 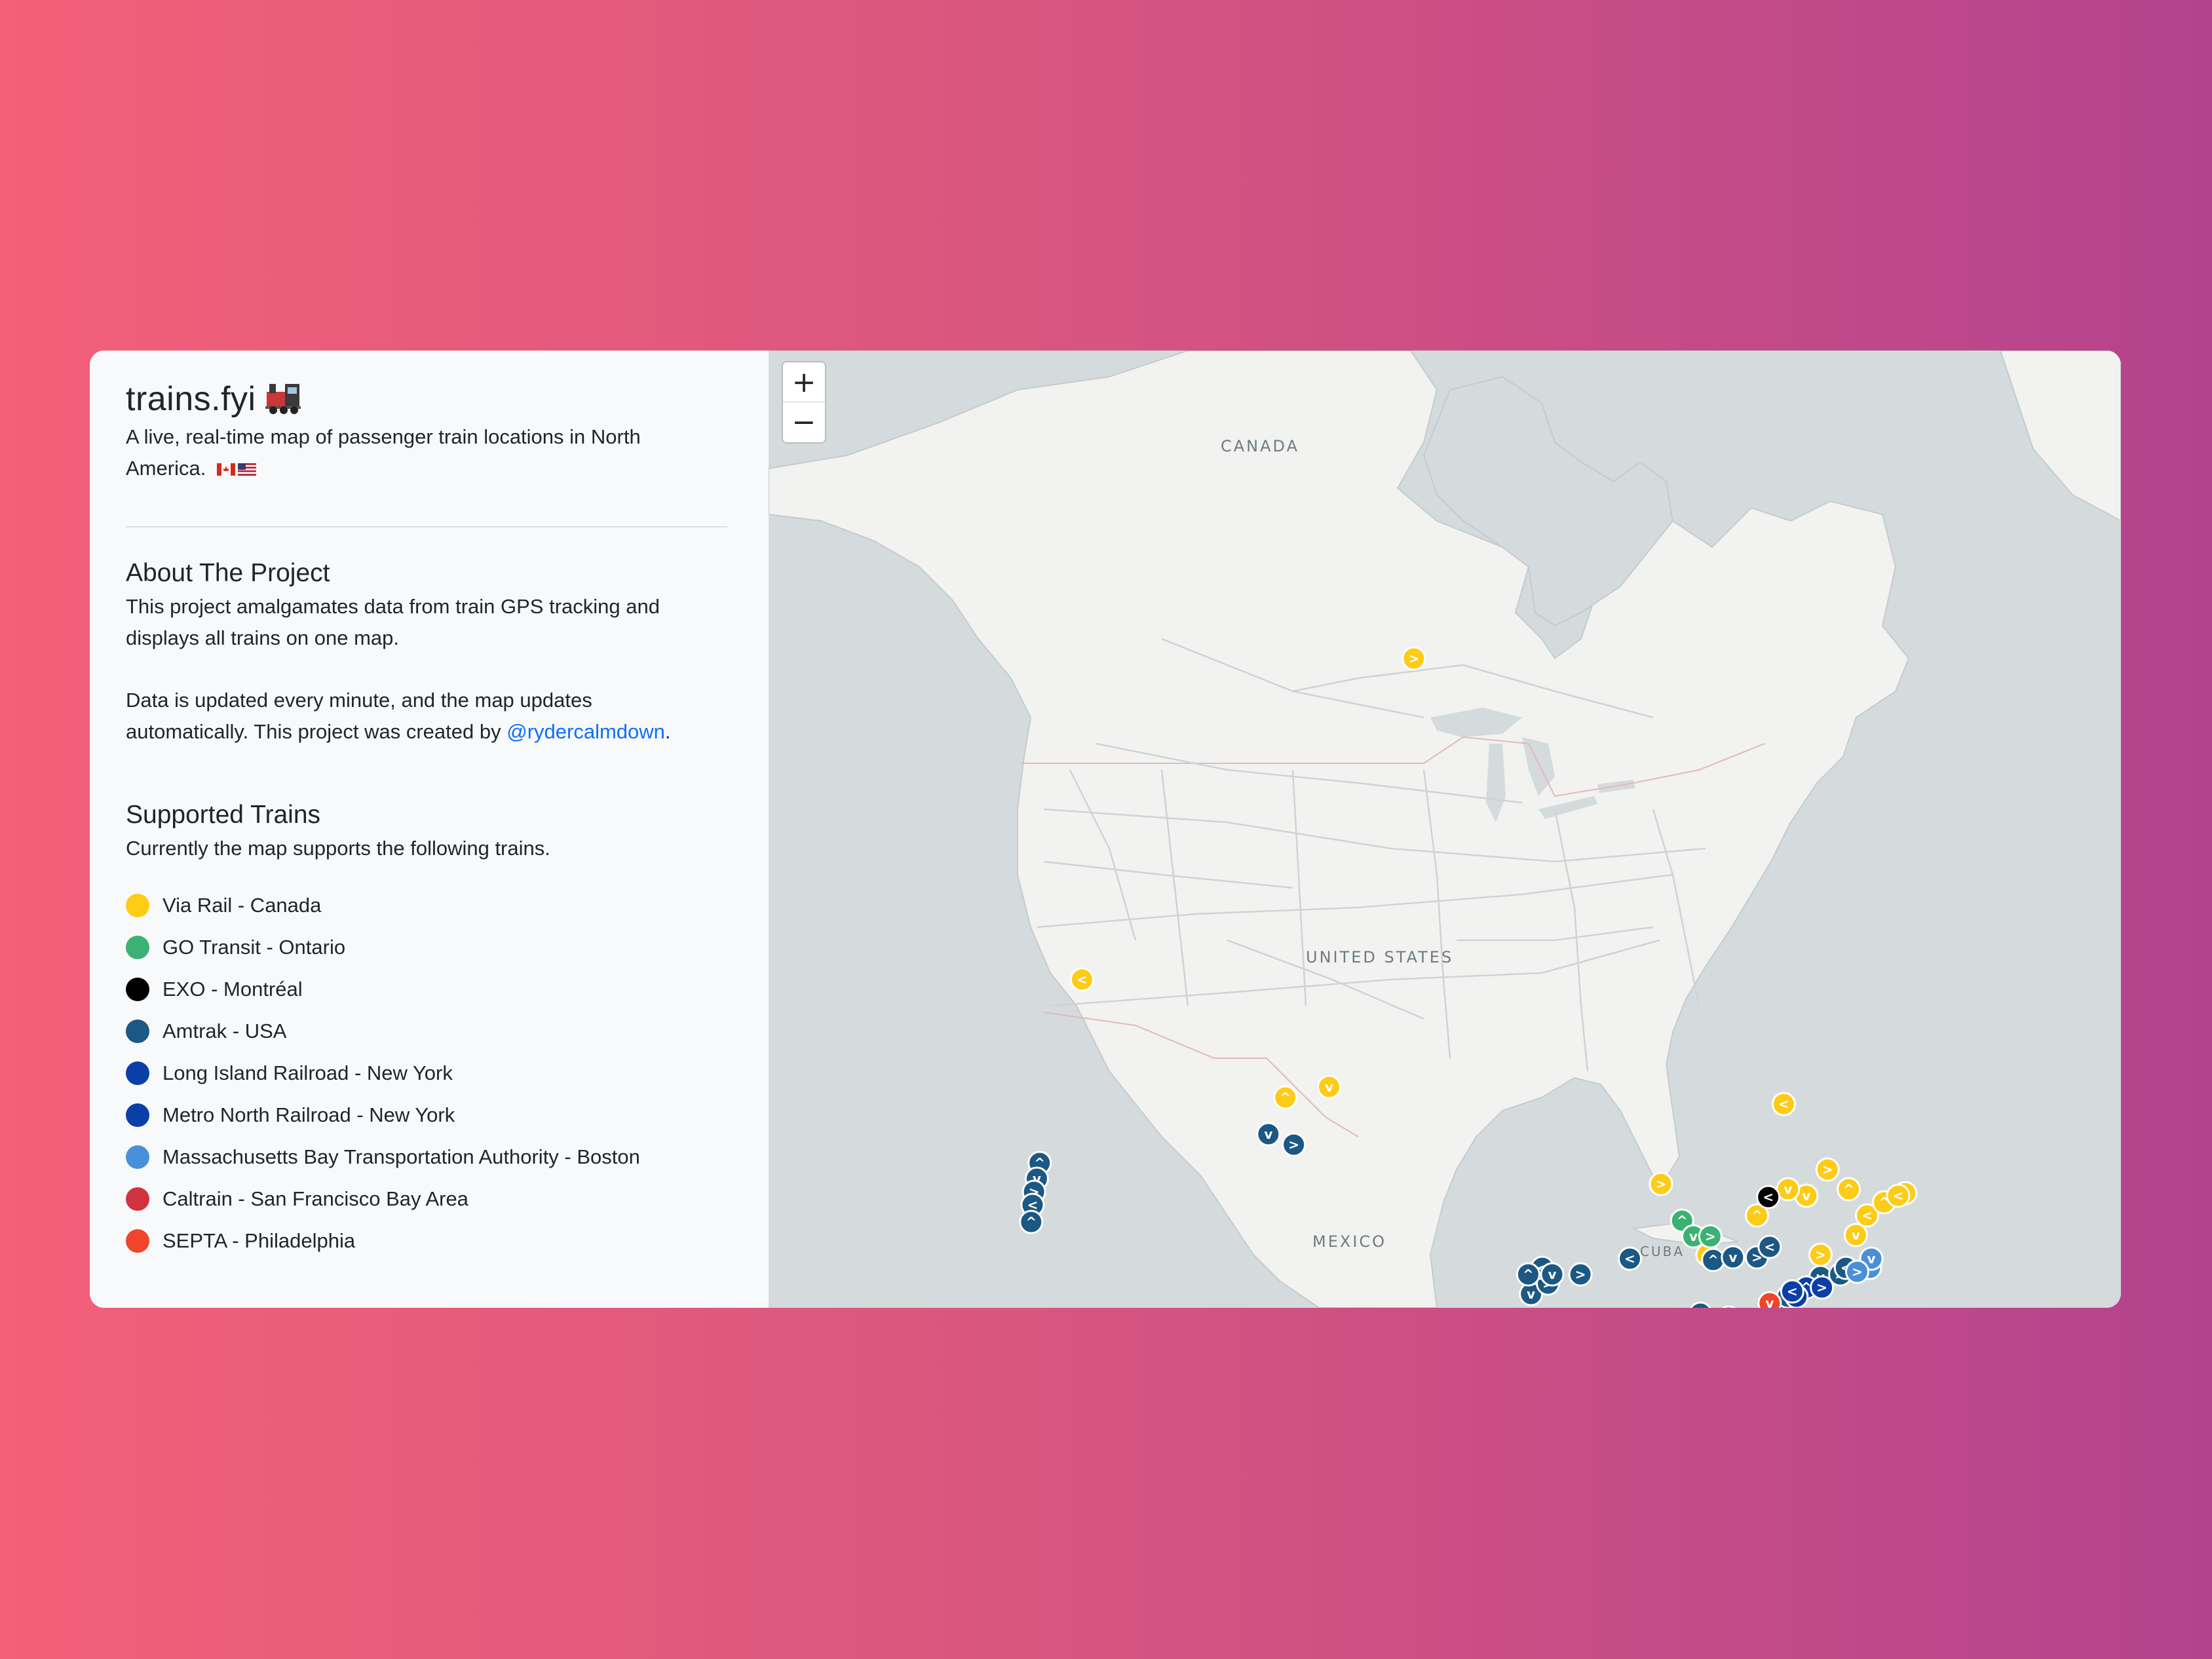 I want to click on site-title: trains.fyi, so click(x=191, y=399).